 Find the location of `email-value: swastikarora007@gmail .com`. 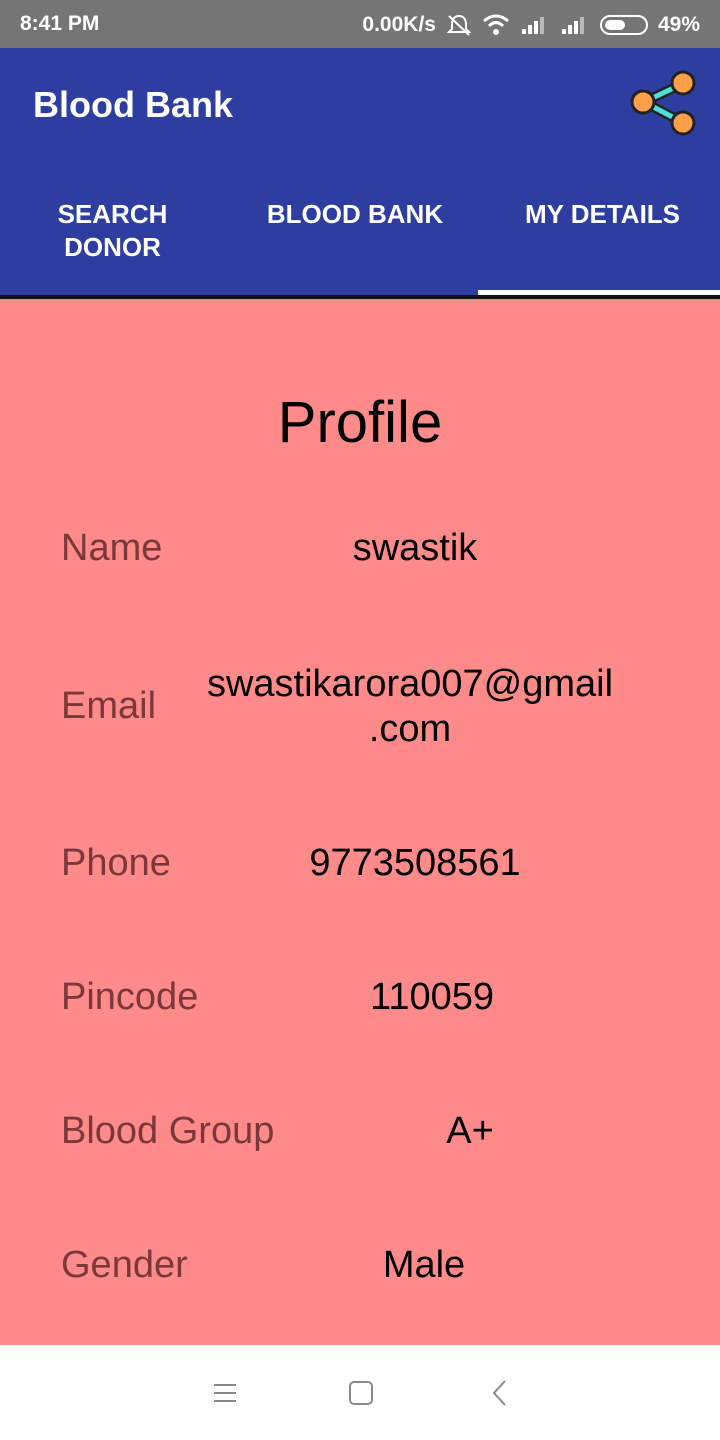

email-value: swastikarora007@gmail .com is located at coordinates (410, 707).